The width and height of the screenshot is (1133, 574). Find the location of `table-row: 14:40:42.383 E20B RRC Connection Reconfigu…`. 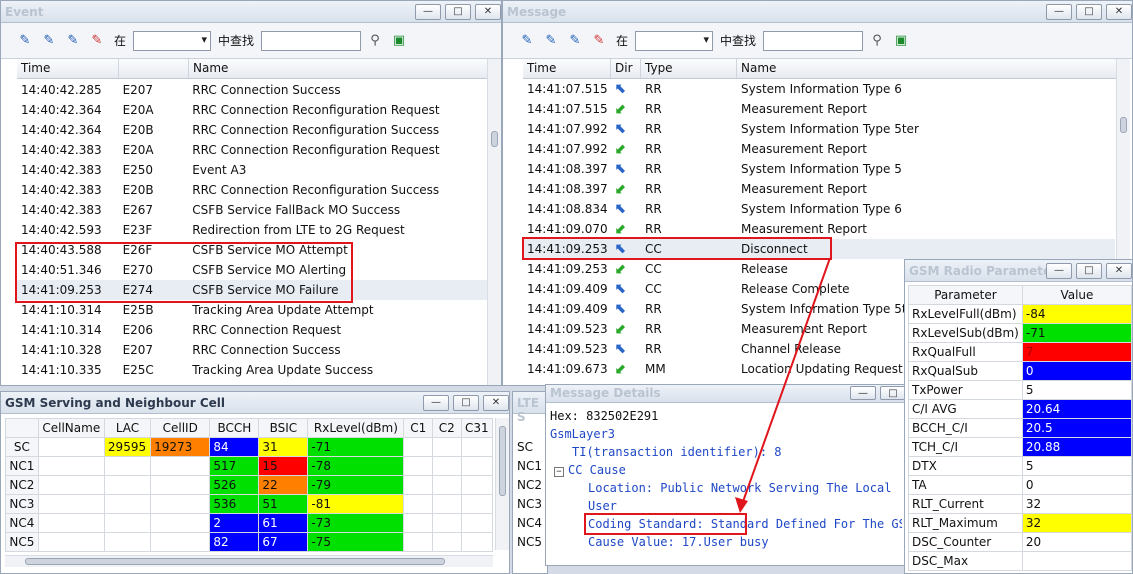

table-row: 14:40:42.383 E20B RRC Connection Reconfigu… is located at coordinates (252, 190).